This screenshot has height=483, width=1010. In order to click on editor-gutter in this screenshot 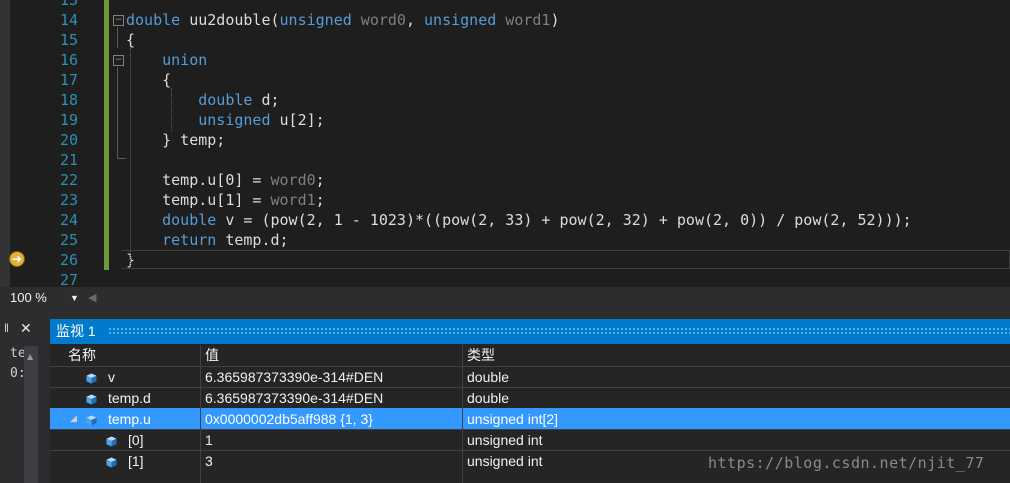, I will do `click(5, 143)`.